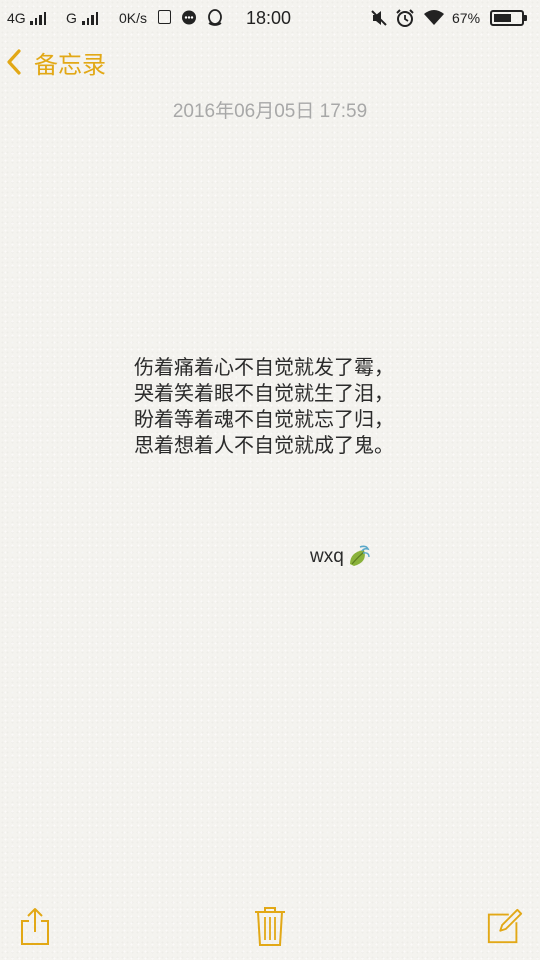 The height and width of the screenshot is (960, 540). What do you see at coordinates (270, 111) in the screenshot?
I see `note-date: 2016年06月05日 17:59` at bounding box center [270, 111].